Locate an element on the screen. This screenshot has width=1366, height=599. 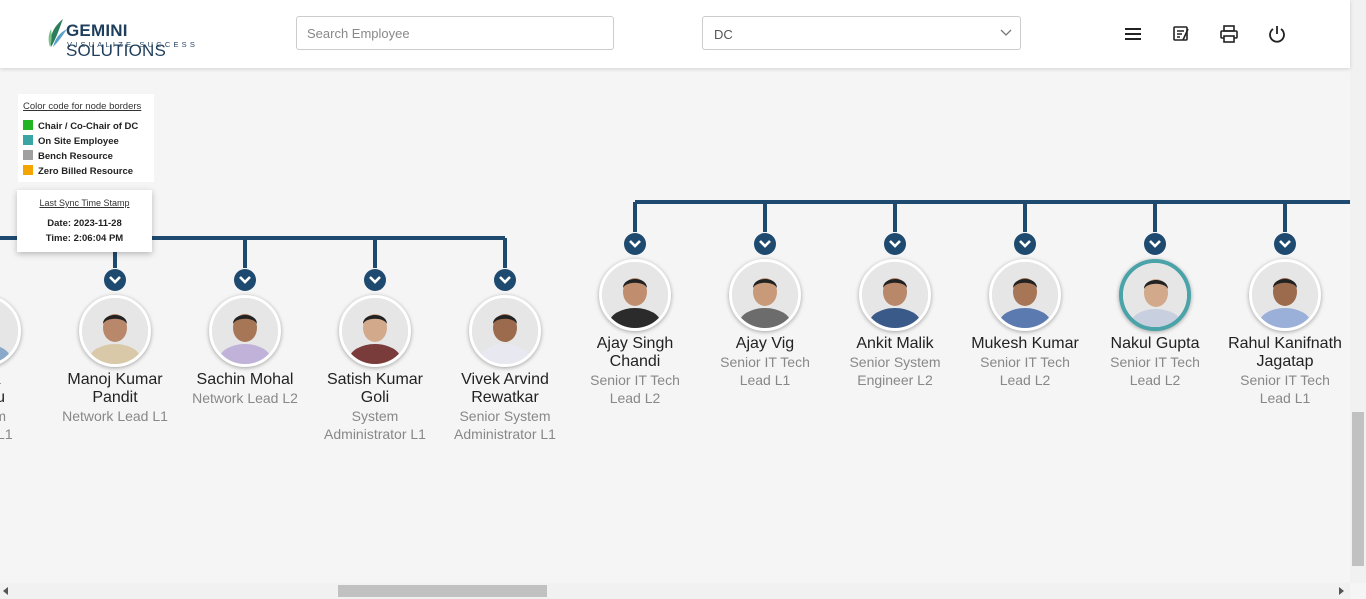
sync-date: Date: 2023-11-28 is located at coordinates (84, 223).